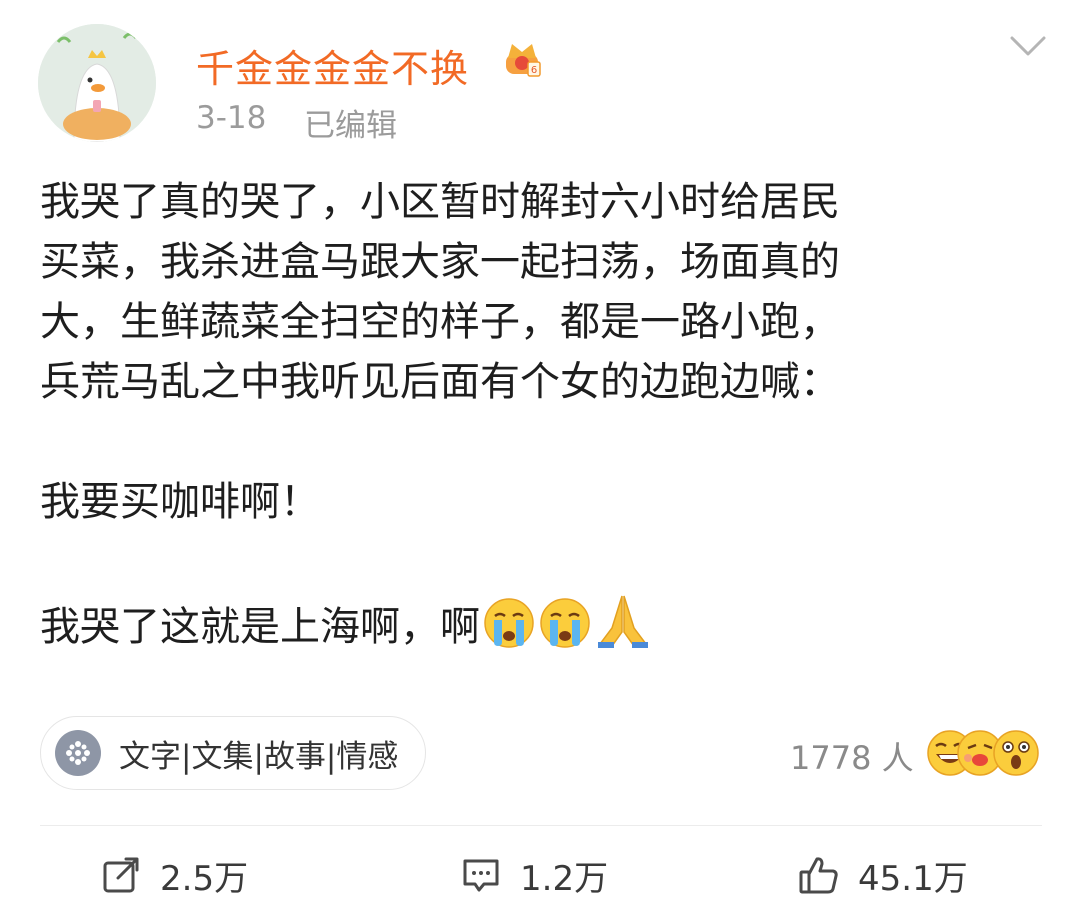 The width and height of the screenshot is (1080, 906). I want to click on repost-count: 2.5万, so click(204, 878).